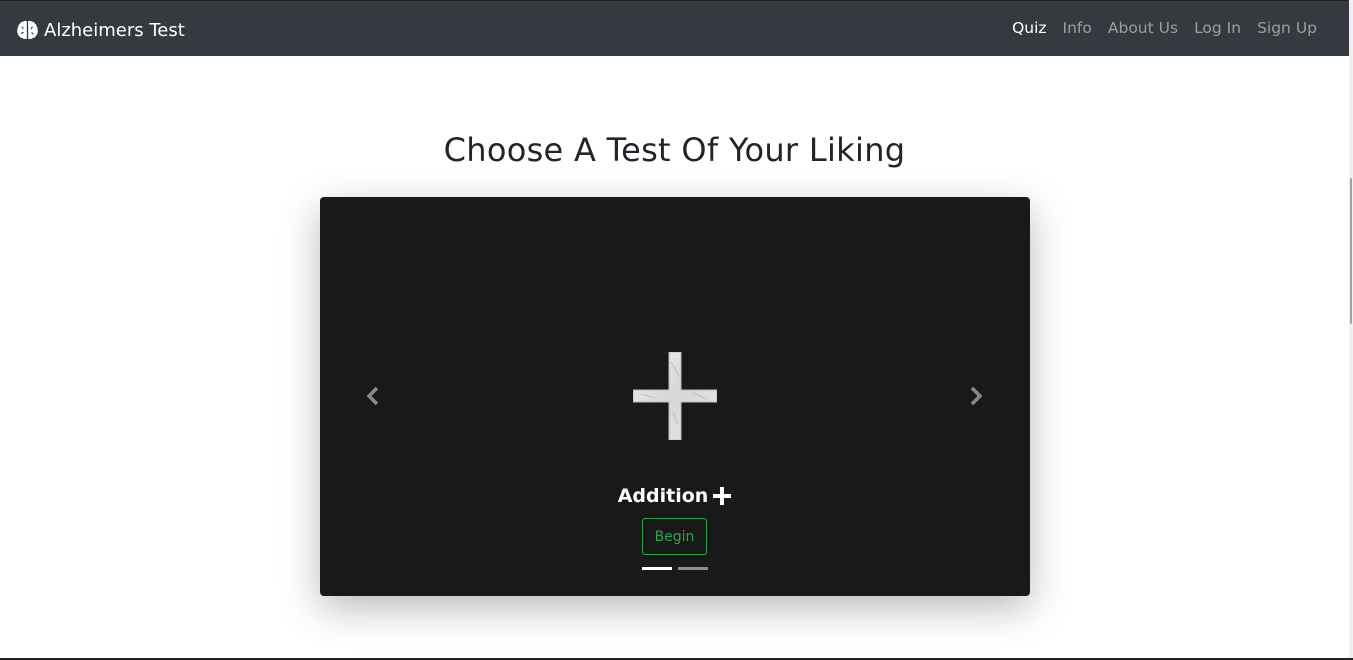 This screenshot has height=660, width=1353. I want to click on plus-image, so click(675, 396).